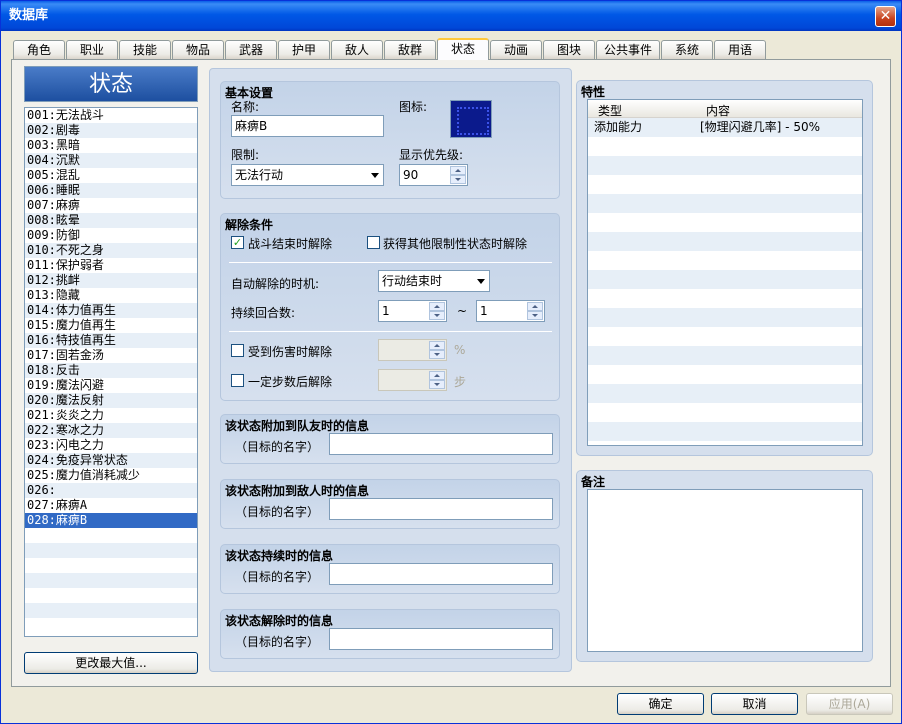  What do you see at coordinates (111, 130) in the screenshot?
I see `list-item: 002:剧毒` at bounding box center [111, 130].